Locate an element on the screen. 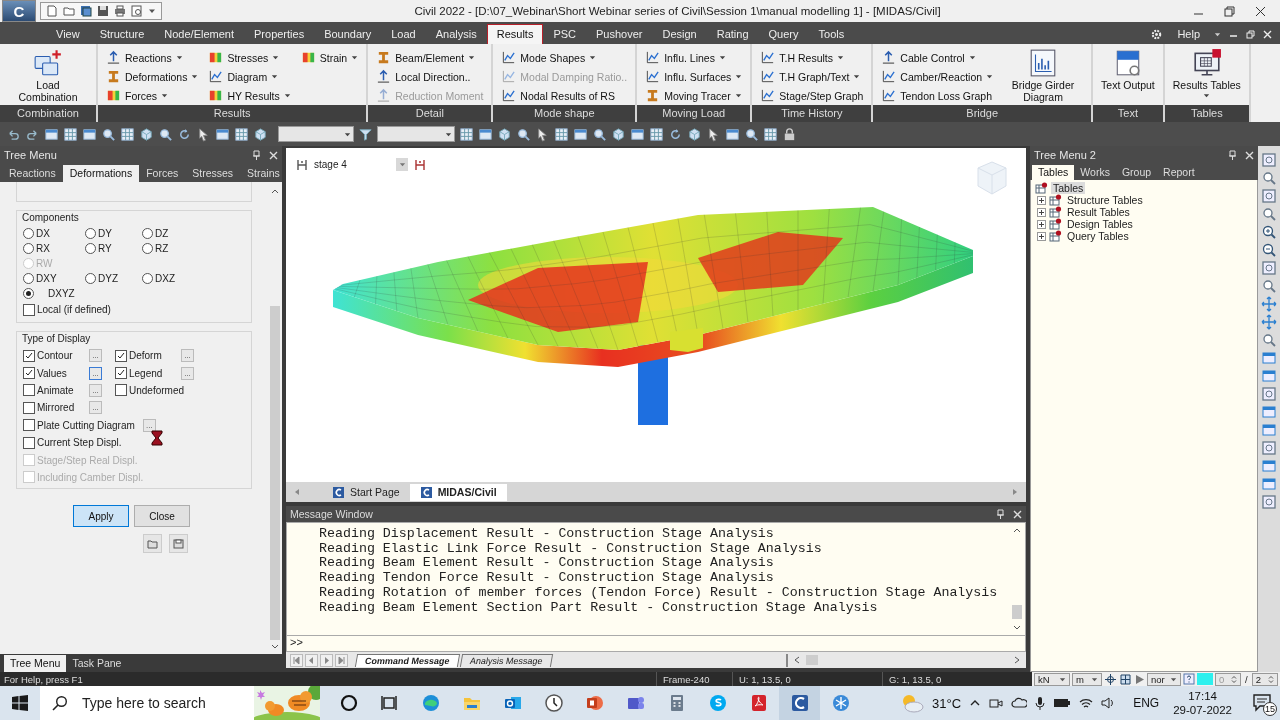 The width and height of the screenshot is (1280, 720). panel-tab: Works is located at coordinates (1095, 172).